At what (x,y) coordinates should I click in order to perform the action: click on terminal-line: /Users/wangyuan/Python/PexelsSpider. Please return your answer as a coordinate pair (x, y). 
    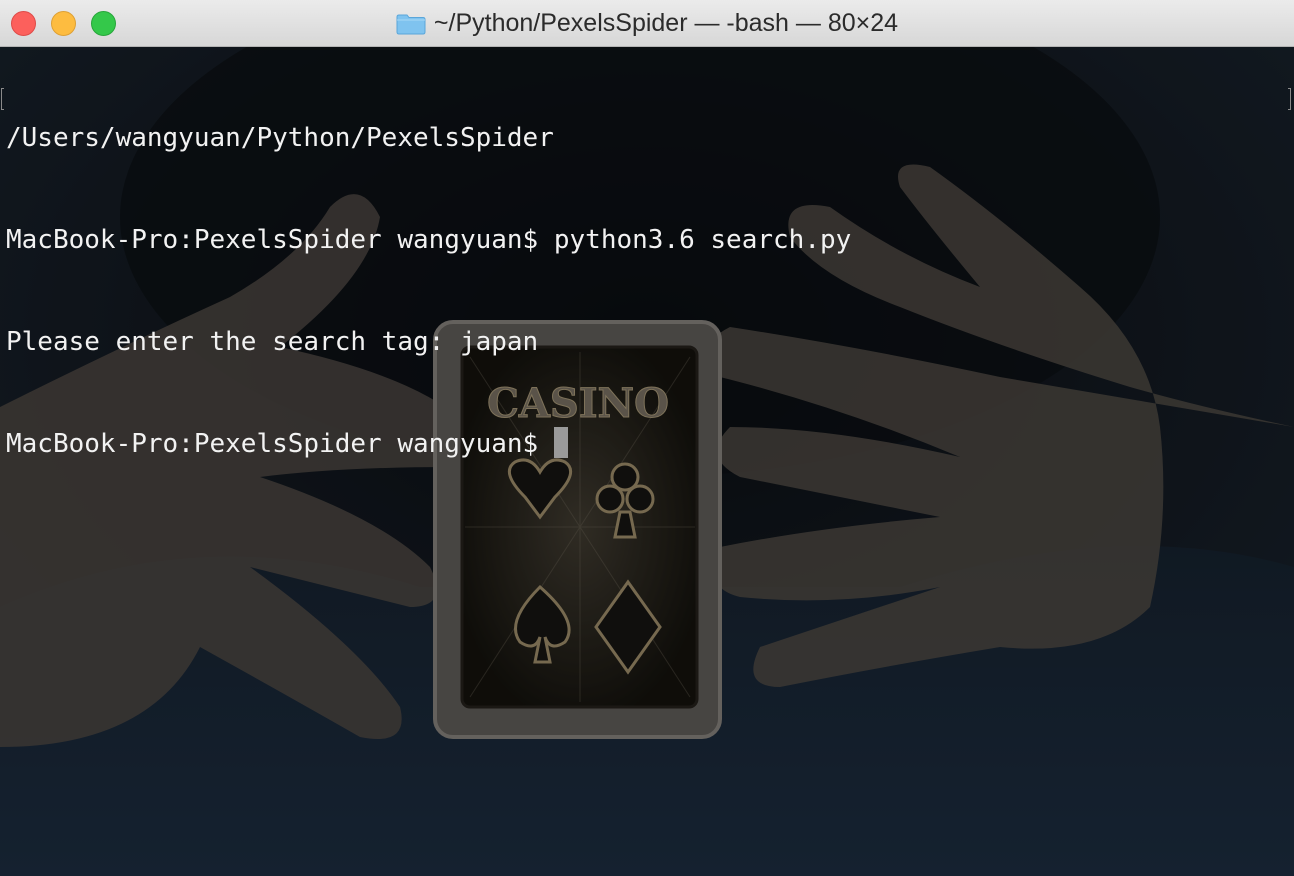
    Looking at the image, I should click on (280, 138).